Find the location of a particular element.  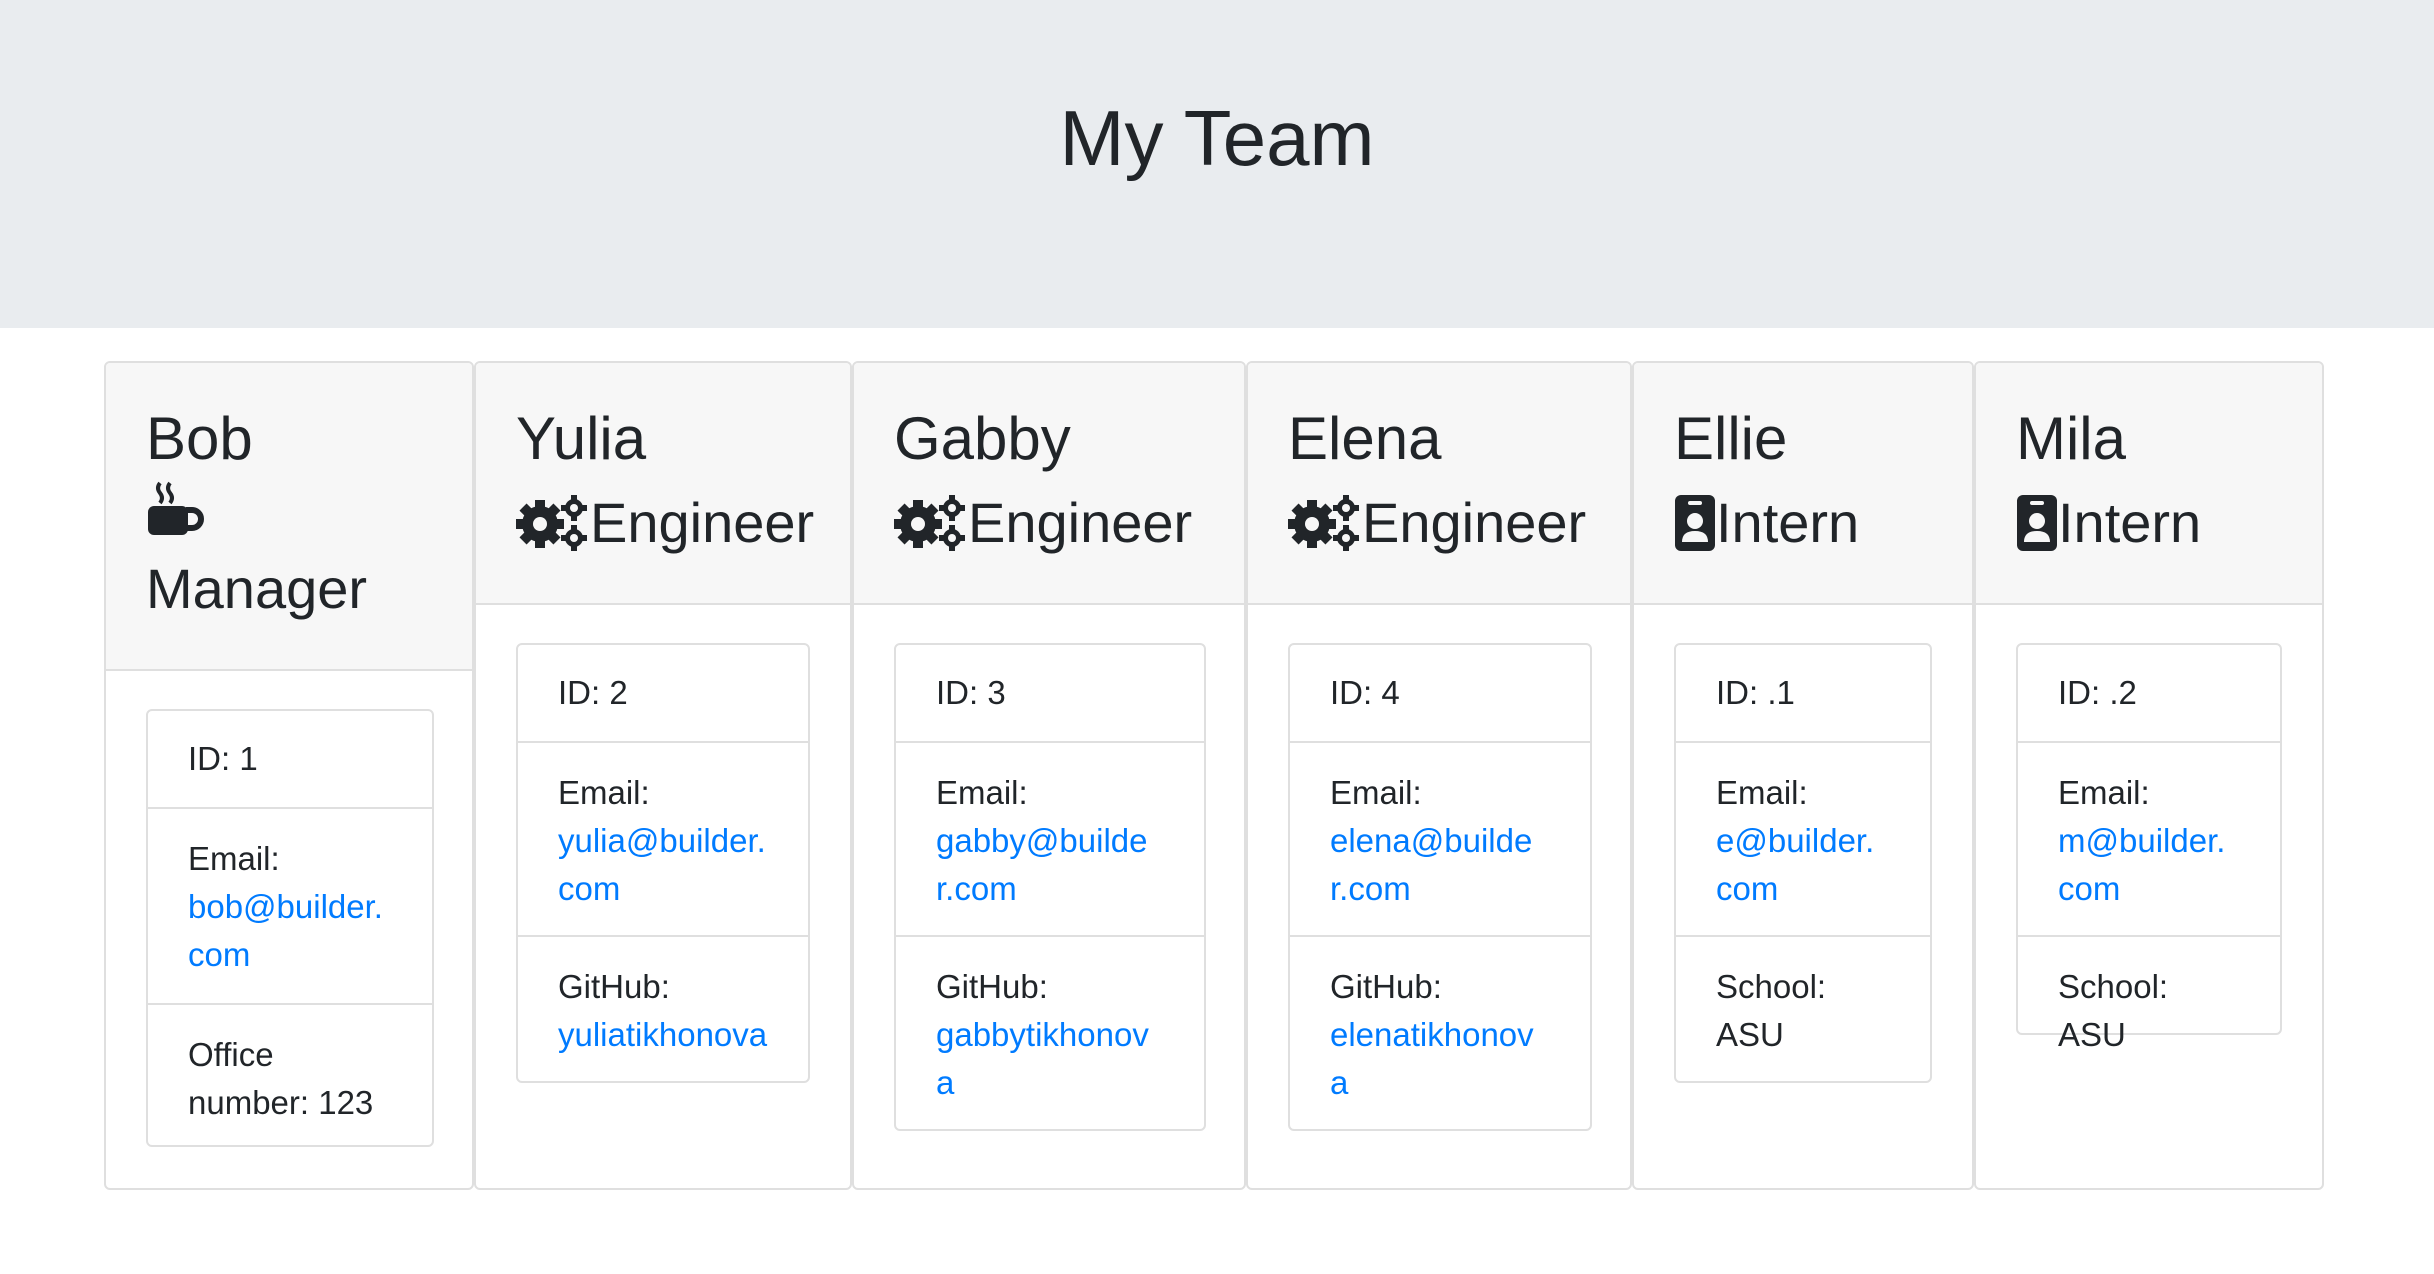

card-header: Gabby Engineer is located at coordinates (1049, 484).